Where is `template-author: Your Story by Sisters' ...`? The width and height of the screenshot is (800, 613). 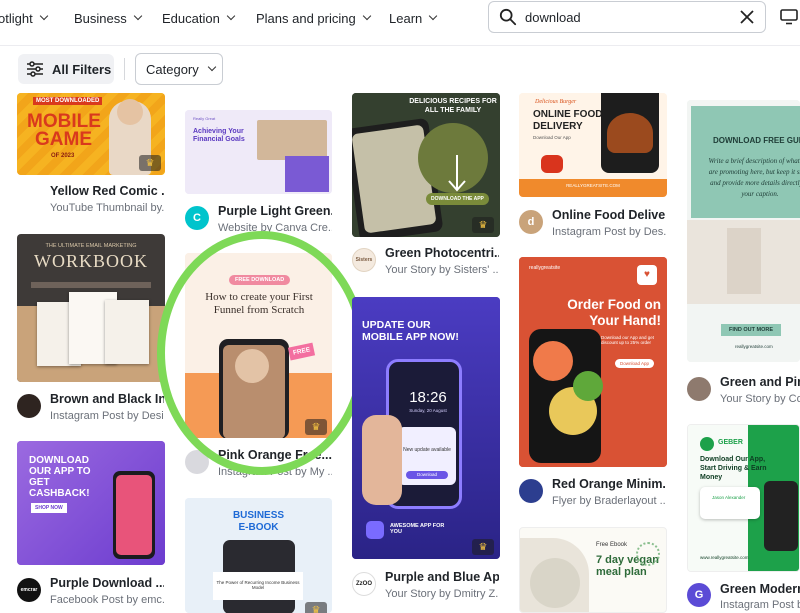 template-author: Your Story by Sisters' ... is located at coordinates (442, 270).